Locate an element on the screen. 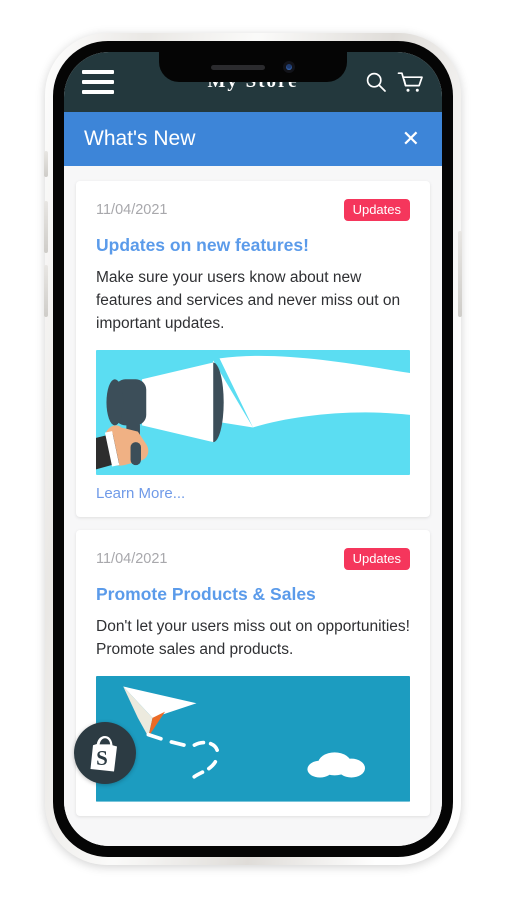 The height and width of the screenshot is (900, 506). earpiece-speaker-icon is located at coordinates (238, 67).